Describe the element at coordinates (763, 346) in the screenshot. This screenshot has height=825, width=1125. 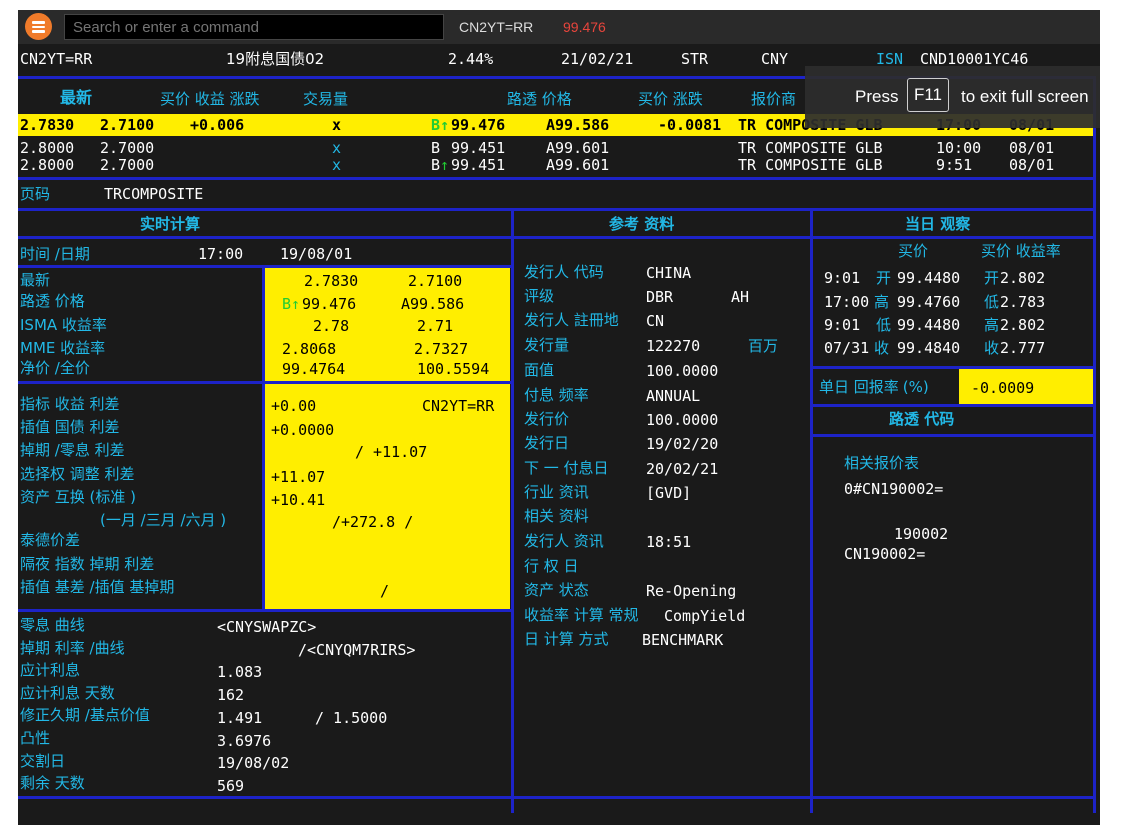
I see `reference-extra: 百万` at that location.